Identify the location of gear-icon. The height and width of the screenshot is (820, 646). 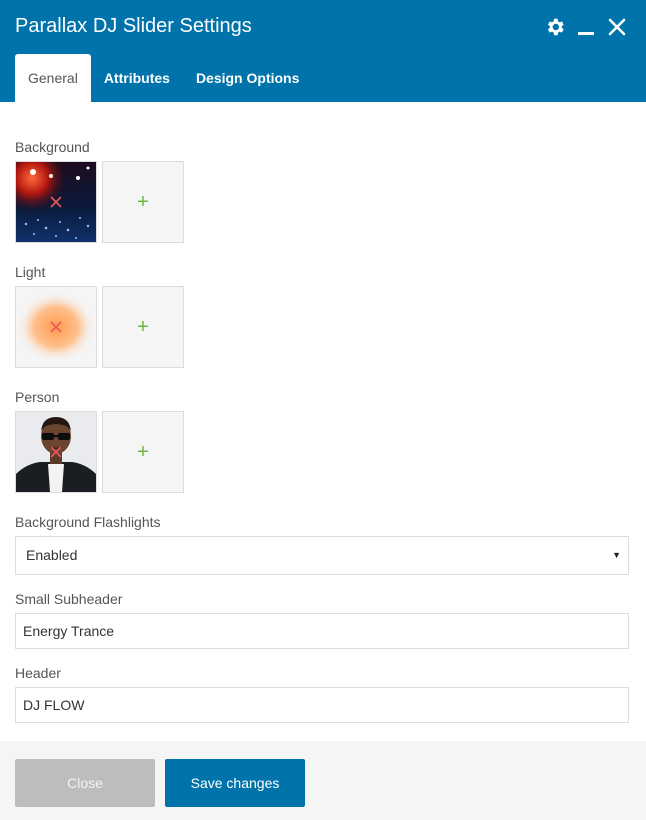
(555, 27).